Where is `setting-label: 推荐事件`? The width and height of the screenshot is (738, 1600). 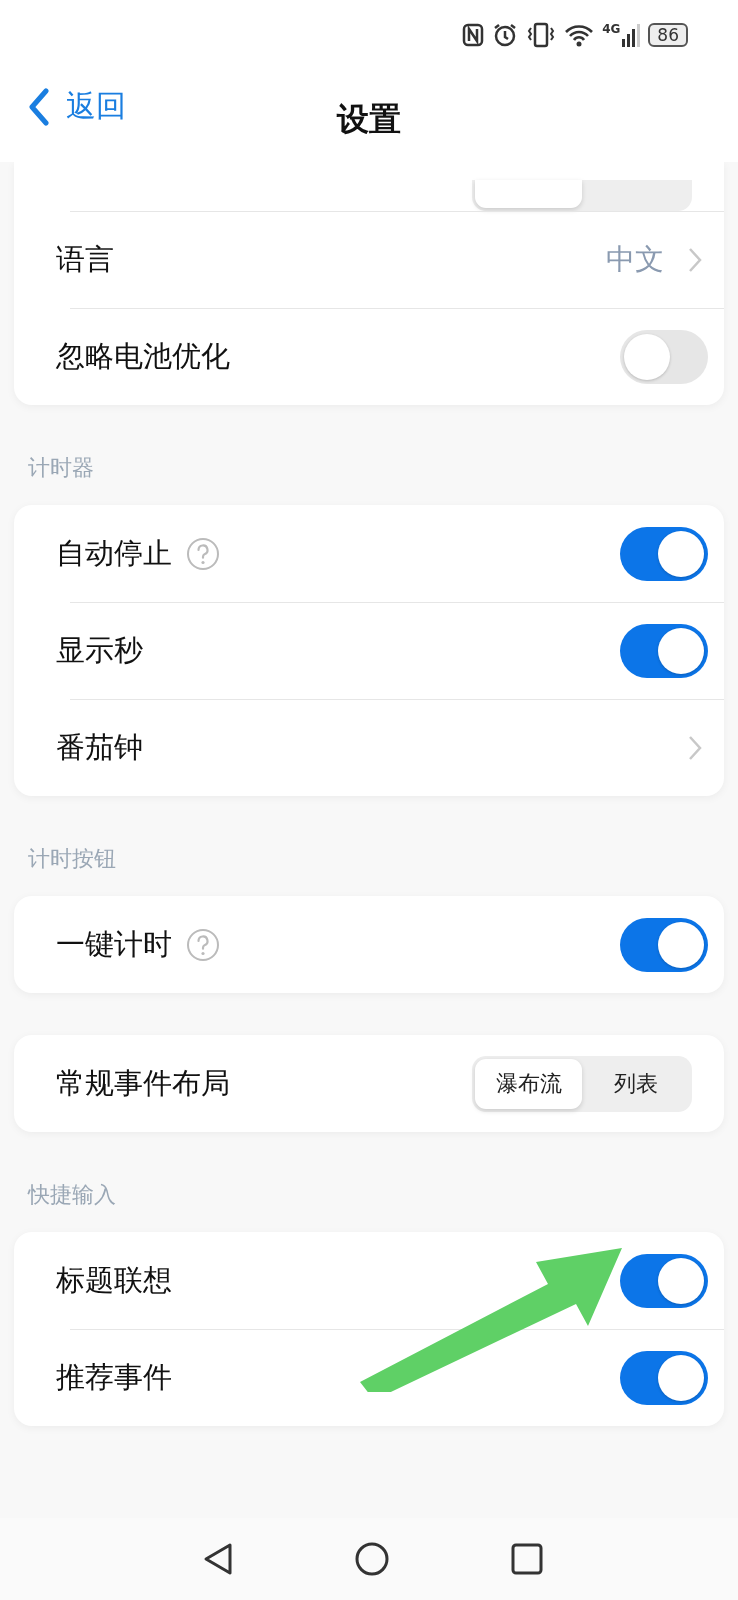 setting-label: 推荐事件 is located at coordinates (114, 1377).